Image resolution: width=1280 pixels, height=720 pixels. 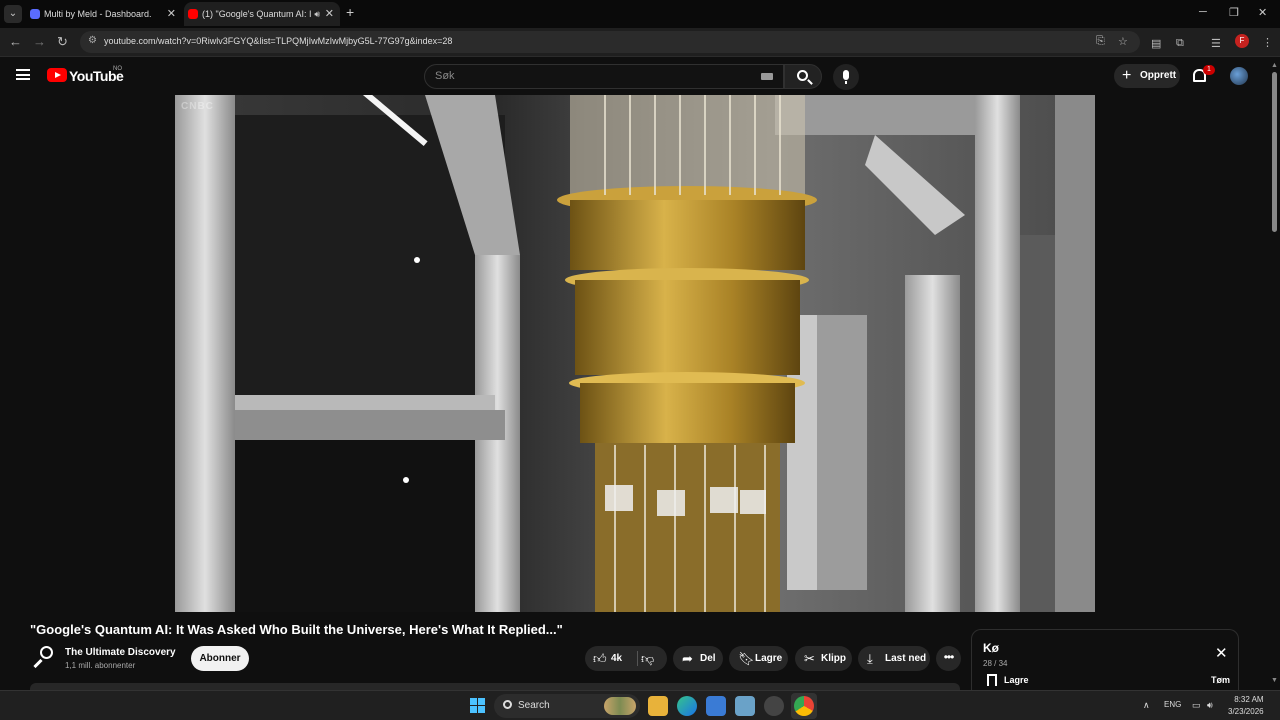 I want to click on forward-icon: →, so click(x=39, y=41).